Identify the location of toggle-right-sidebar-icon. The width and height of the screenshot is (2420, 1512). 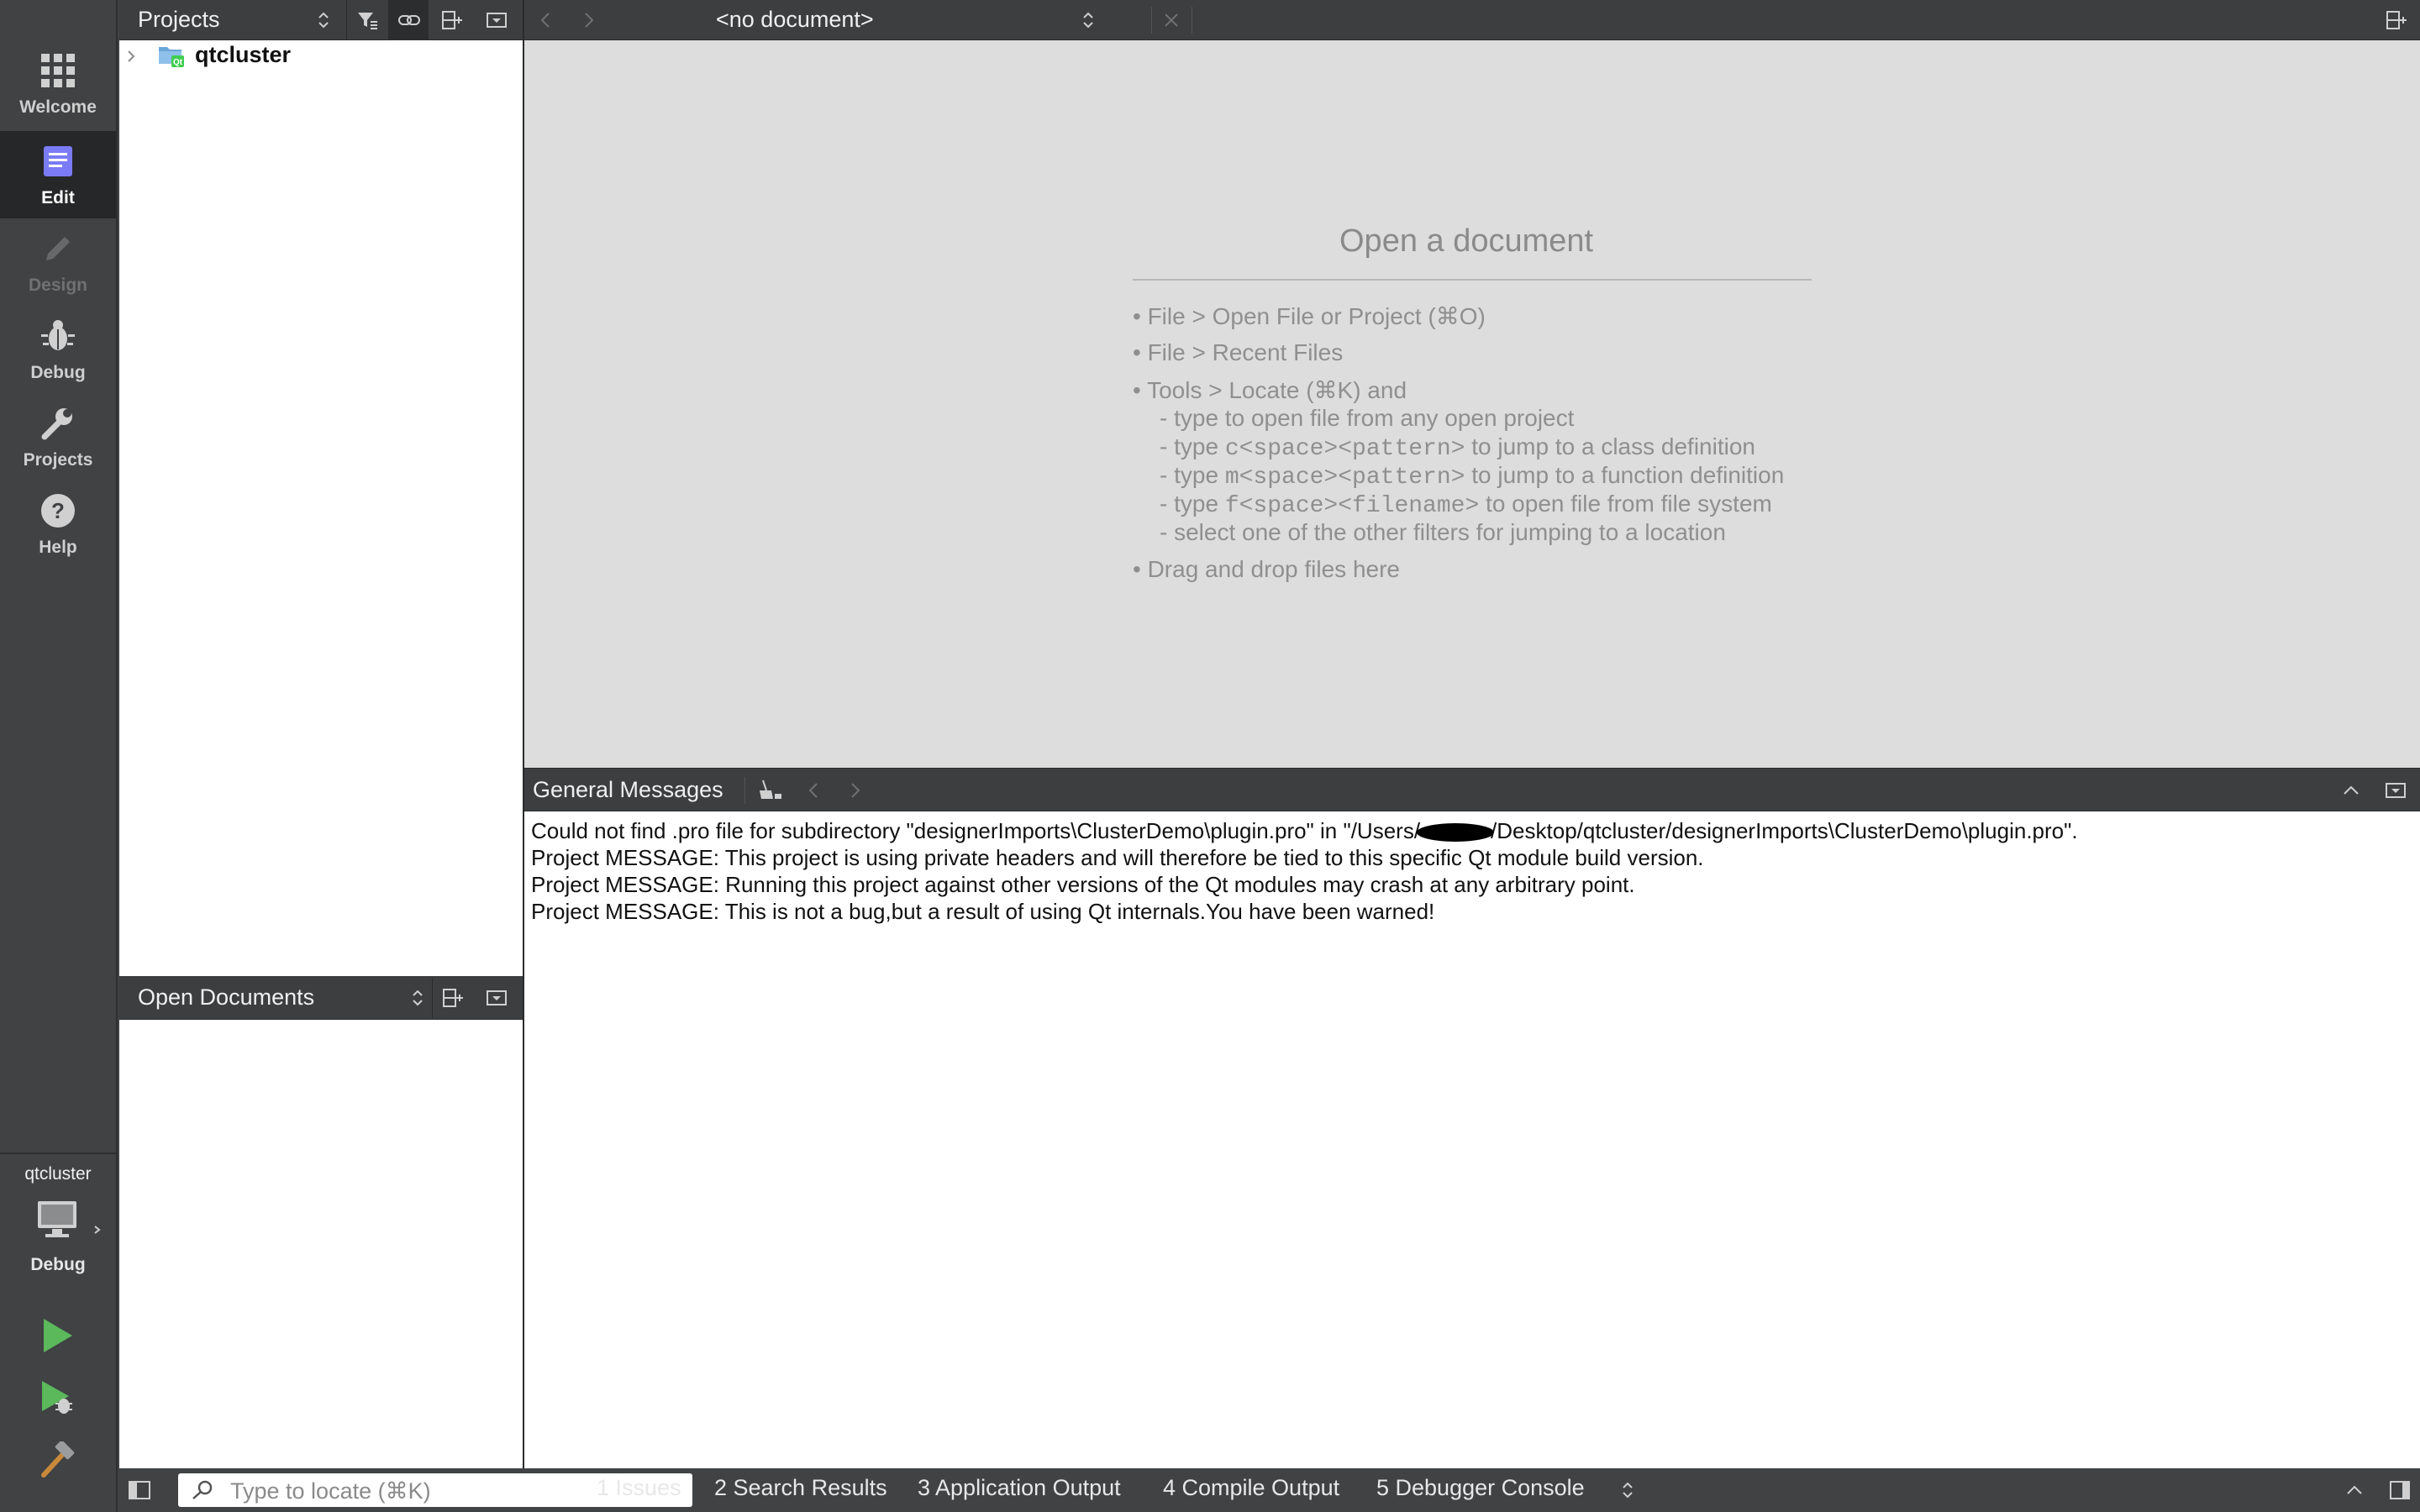
(2400, 1490).